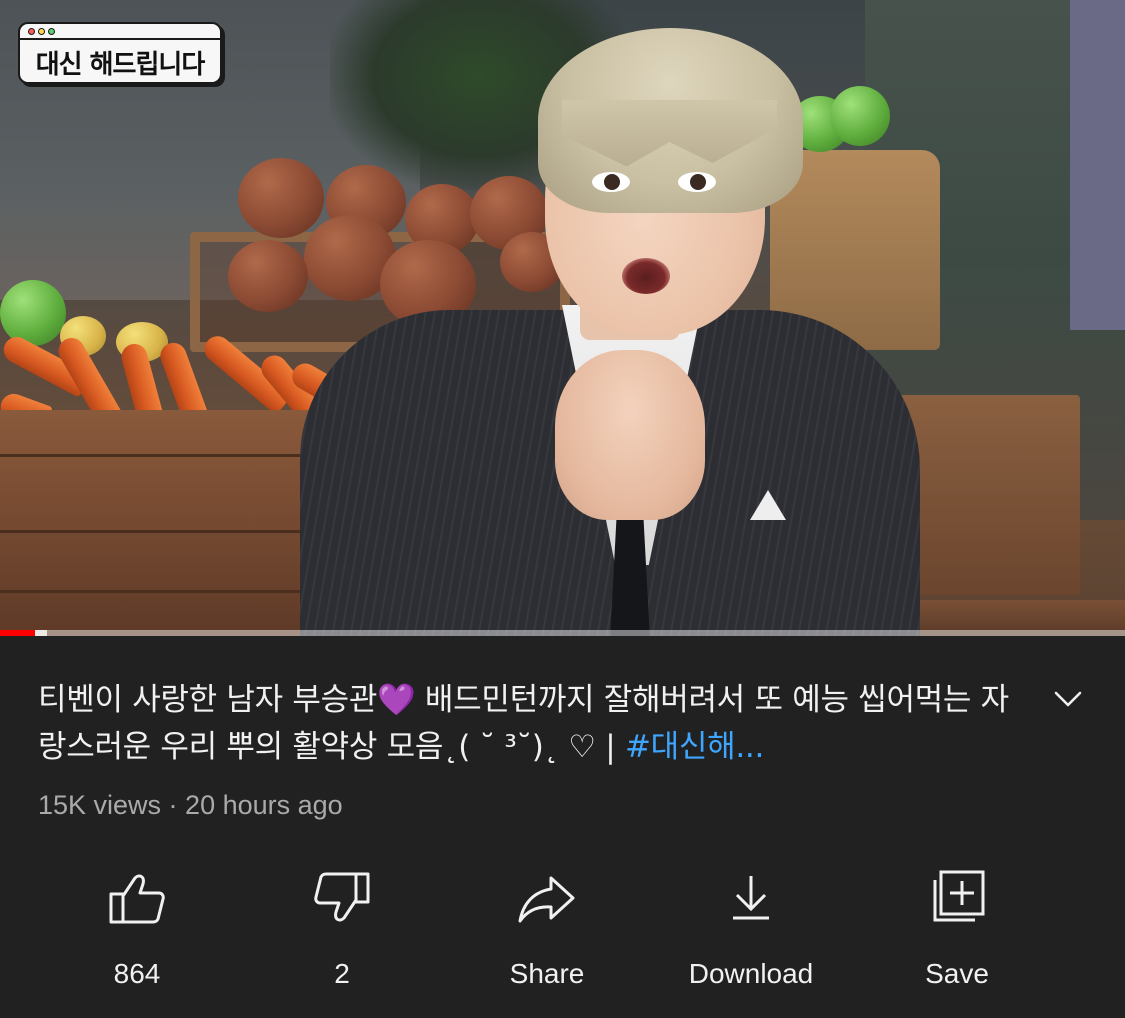 The width and height of the screenshot is (1125, 1018). What do you see at coordinates (547, 973) in the screenshot?
I see `share-label: Share` at bounding box center [547, 973].